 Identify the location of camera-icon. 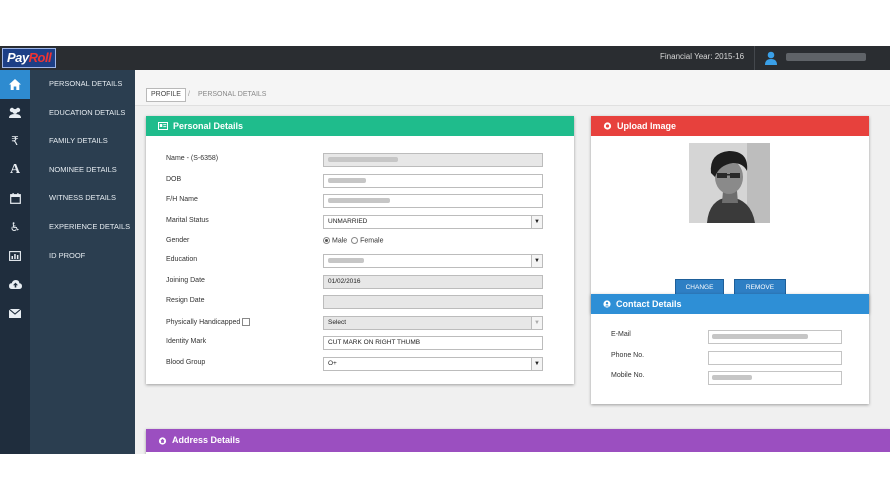
(607, 126).